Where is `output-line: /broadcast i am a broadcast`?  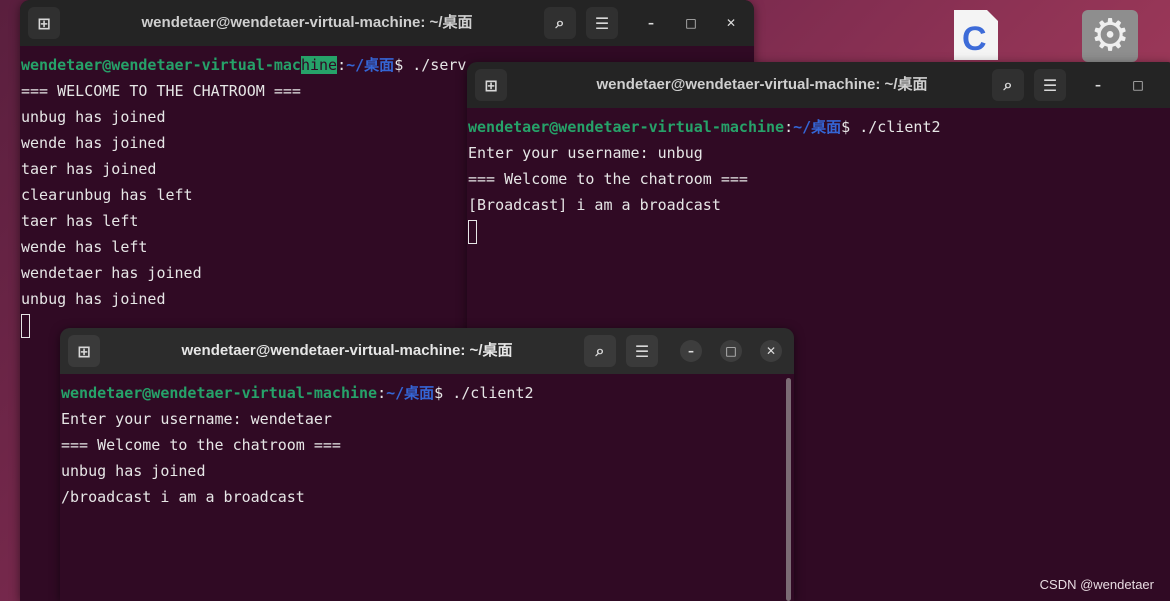 output-line: /broadcast i am a broadcast is located at coordinates (183, 497).